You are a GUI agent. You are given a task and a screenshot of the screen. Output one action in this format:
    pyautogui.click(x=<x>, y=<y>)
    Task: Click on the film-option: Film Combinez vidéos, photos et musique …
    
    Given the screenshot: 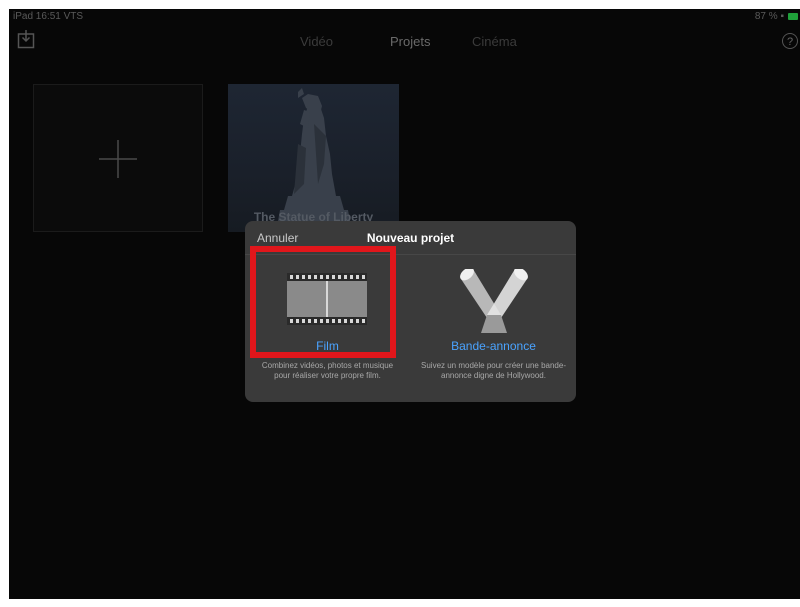 What is the action you would take?
    pyautogui.click(x=327, y=328)
    